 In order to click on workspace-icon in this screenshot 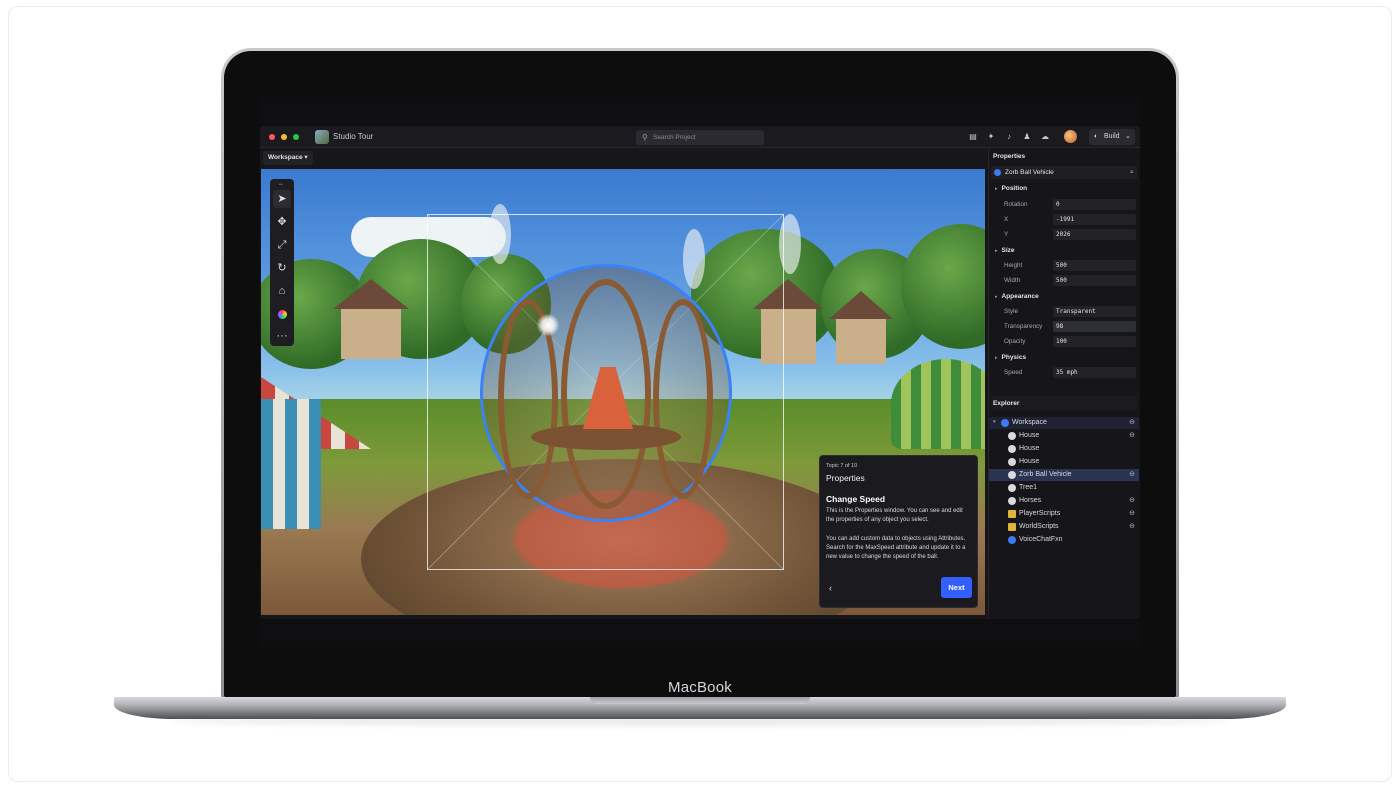, I will do `click(1005, 423)`.